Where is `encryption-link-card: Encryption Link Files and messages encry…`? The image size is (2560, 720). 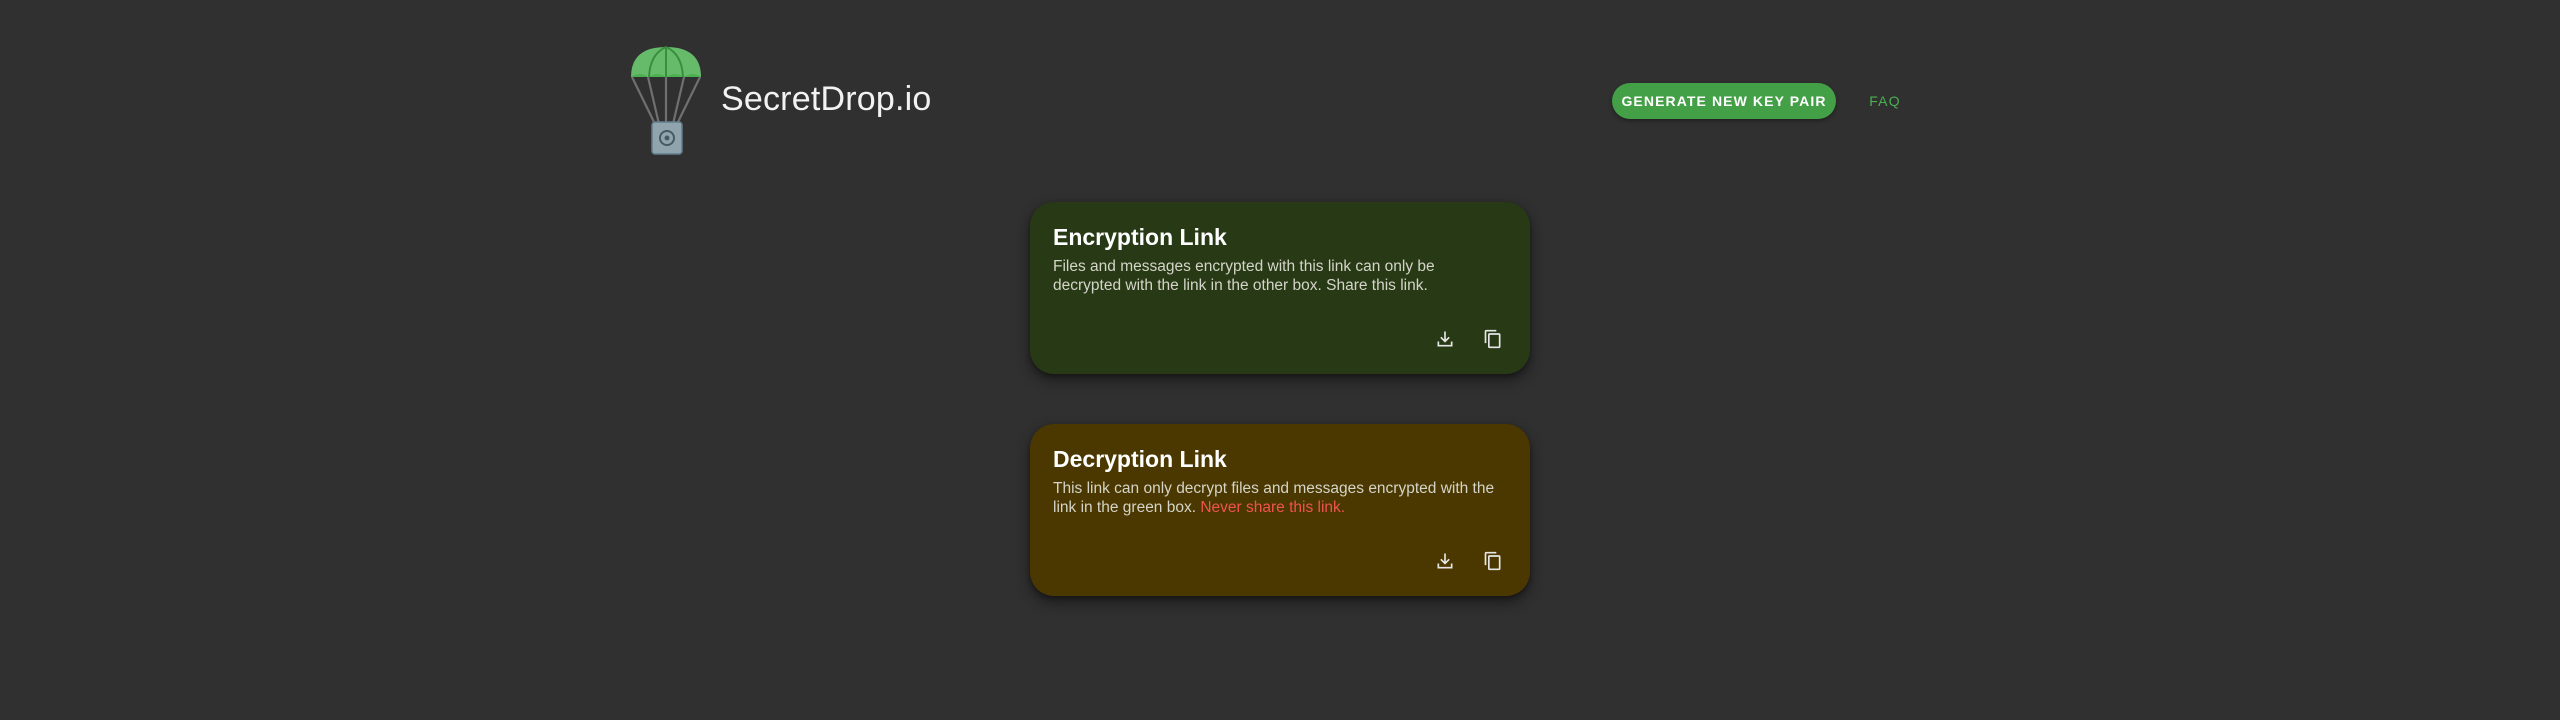 encryption-link-card: Encryption Link Files and messages encry… is located at coordinates (1280, 288).